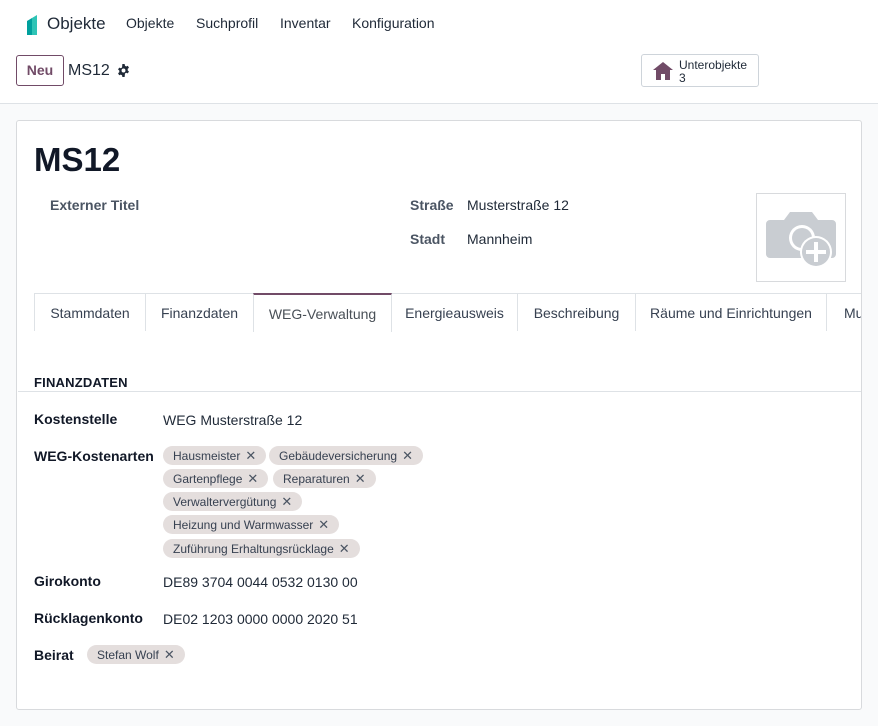 This screenshot has height=726, width=878. Describe the element at coordinates (499, 239) in the screenshot. I see `city-value: Mannheim` at that location.